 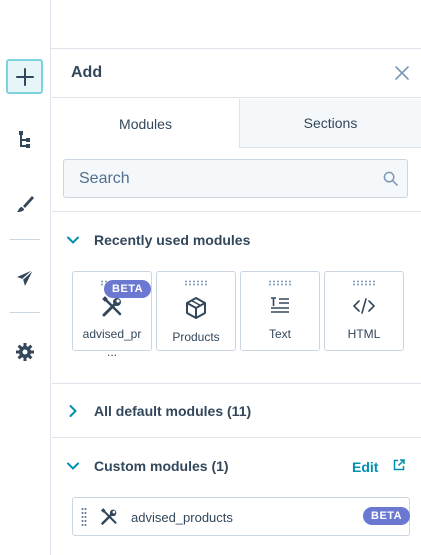 What do you see at coordinates (73, 411) in the screenshot?
I see `chevron-right-icon` at bounding box center [73, 411].